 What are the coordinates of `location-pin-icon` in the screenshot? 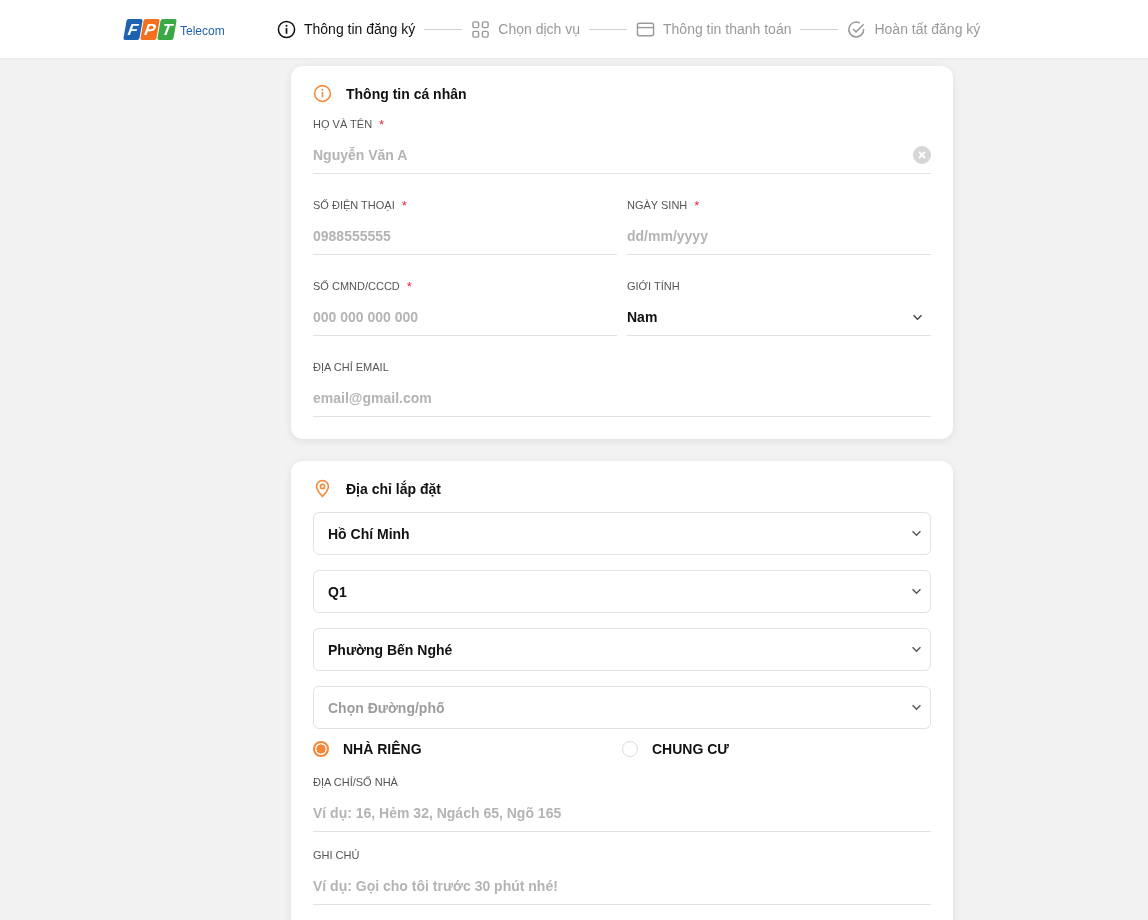 It's located at (322, 488).